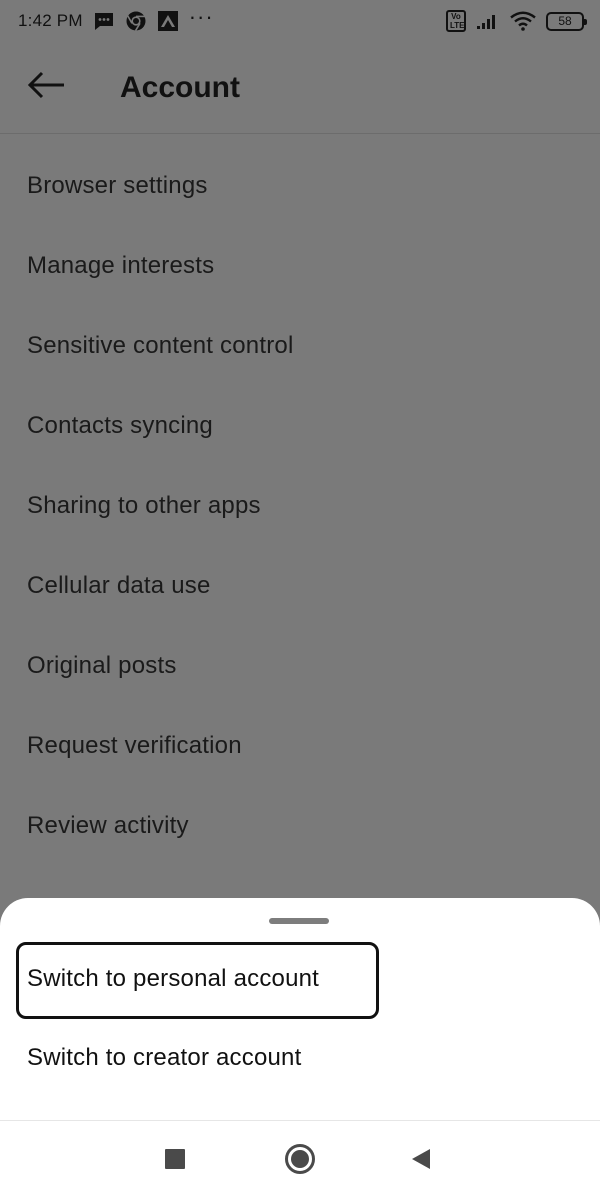  What do you see at coordinates (299, 921) in the screenshot?
I see `drag-handle` at bounding box center [299, 921].